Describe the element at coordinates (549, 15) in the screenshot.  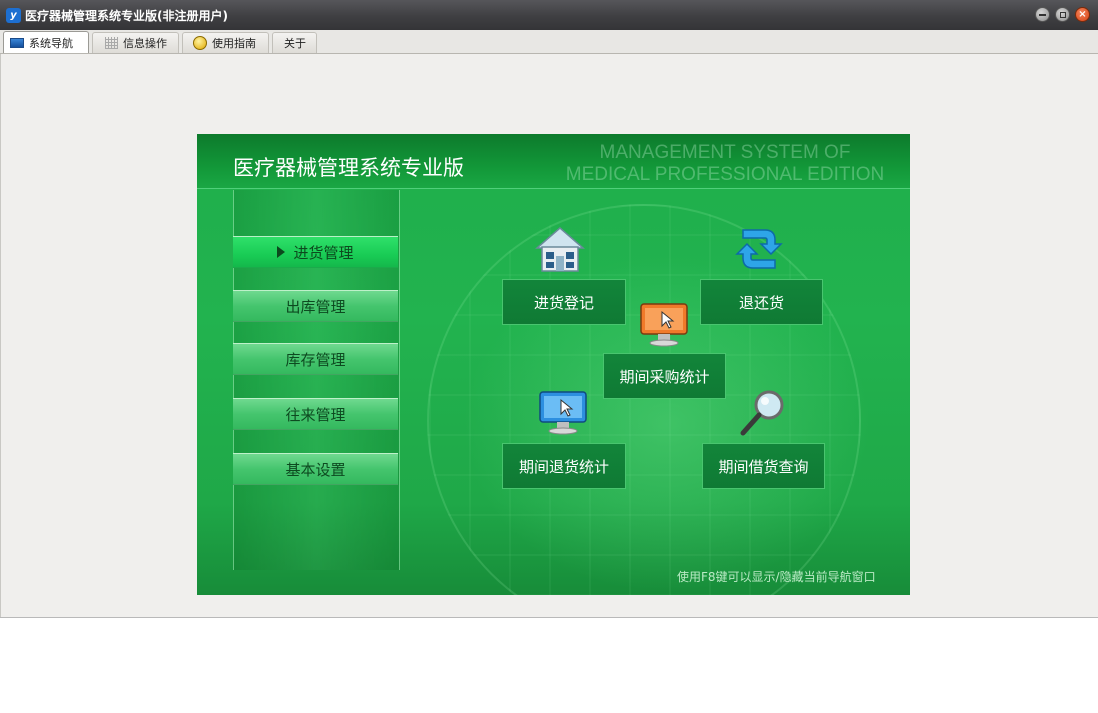
I see `title-bar: y 医疗器械管理系统专业版(非注册用户) ×` at that location.